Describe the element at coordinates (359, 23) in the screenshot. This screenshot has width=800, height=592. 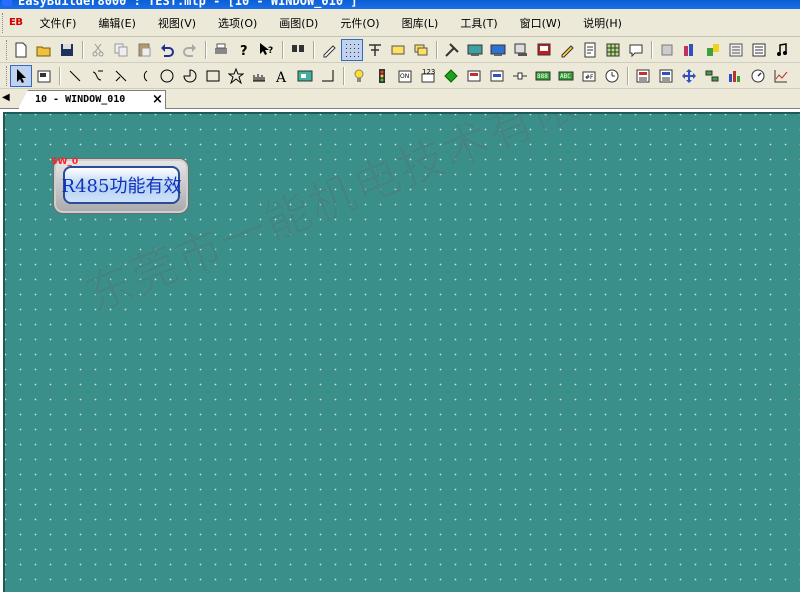
I see `menu-objects: 元件(O)` at that location.